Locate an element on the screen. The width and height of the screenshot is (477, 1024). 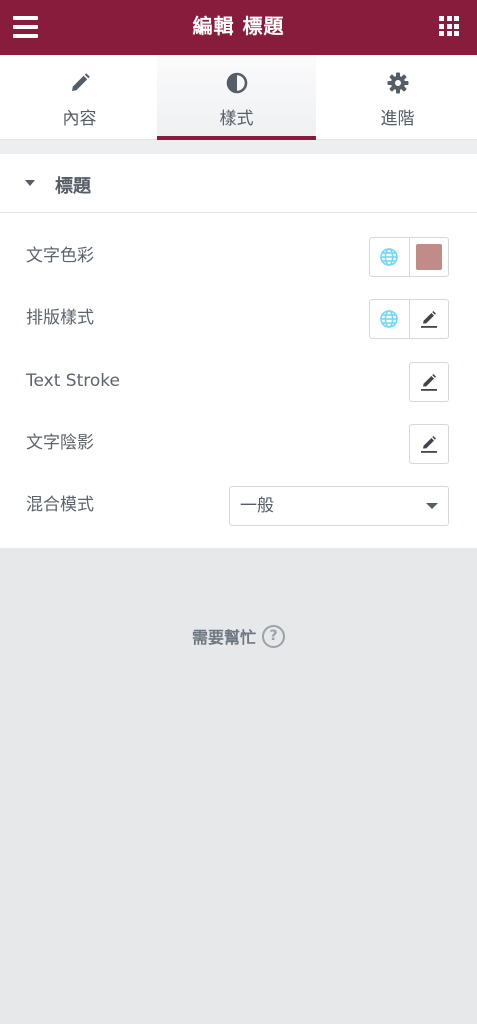
text-color-group is located at coordinates (409, 257).